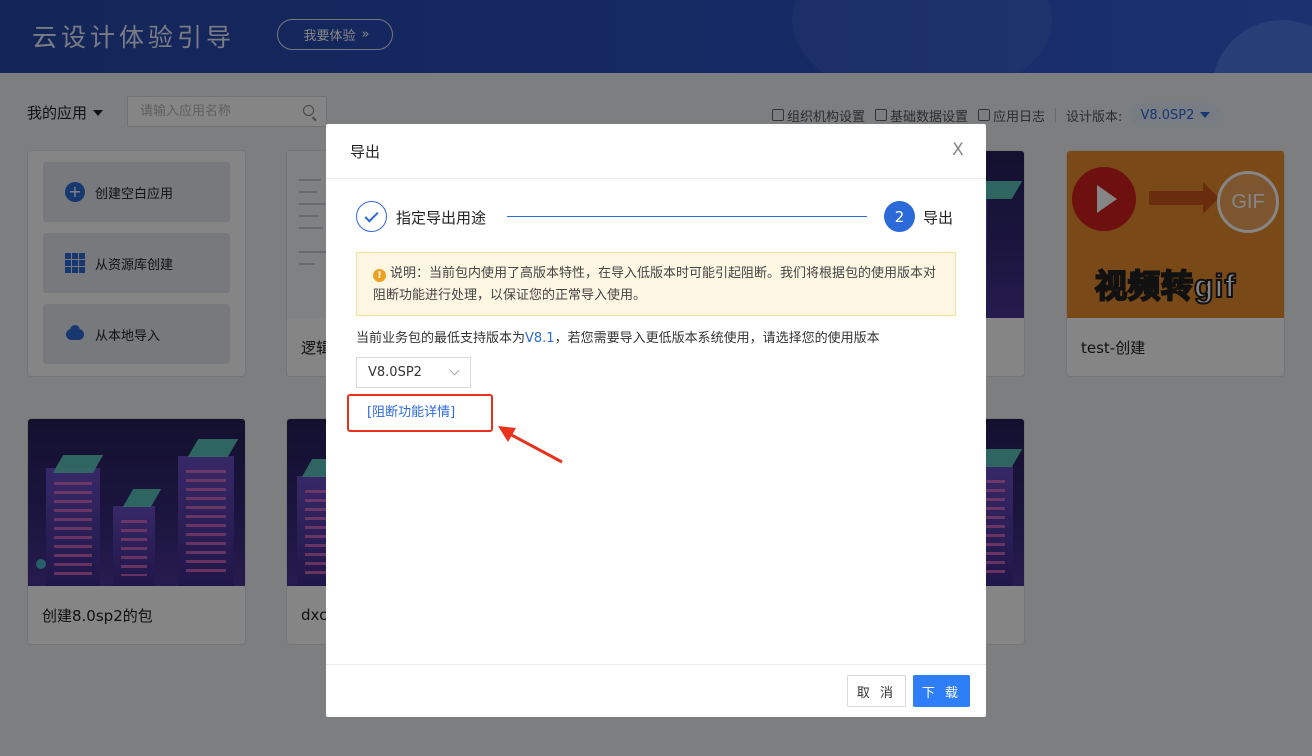 The height and width of the screenshot is (756, 1312). Describe the element at coordinates (941, 691) in the screenshot. I see `download-button: 下 载` at that location.